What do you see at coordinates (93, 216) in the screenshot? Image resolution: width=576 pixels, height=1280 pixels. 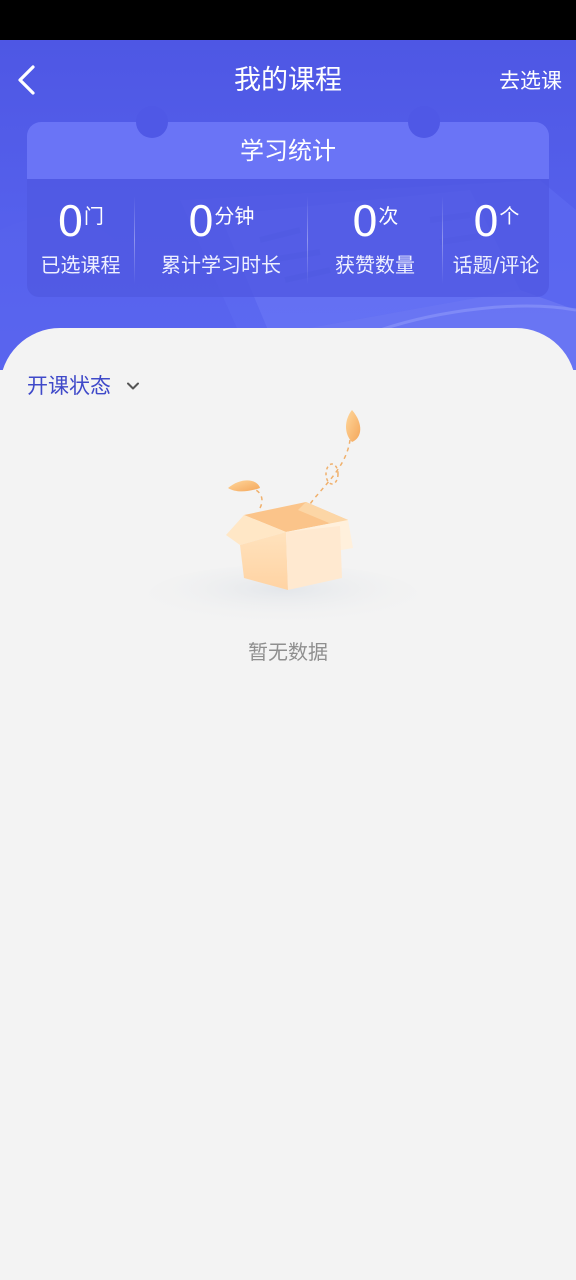 I see `stat-unit: 门` at bounding box center [93, 216].